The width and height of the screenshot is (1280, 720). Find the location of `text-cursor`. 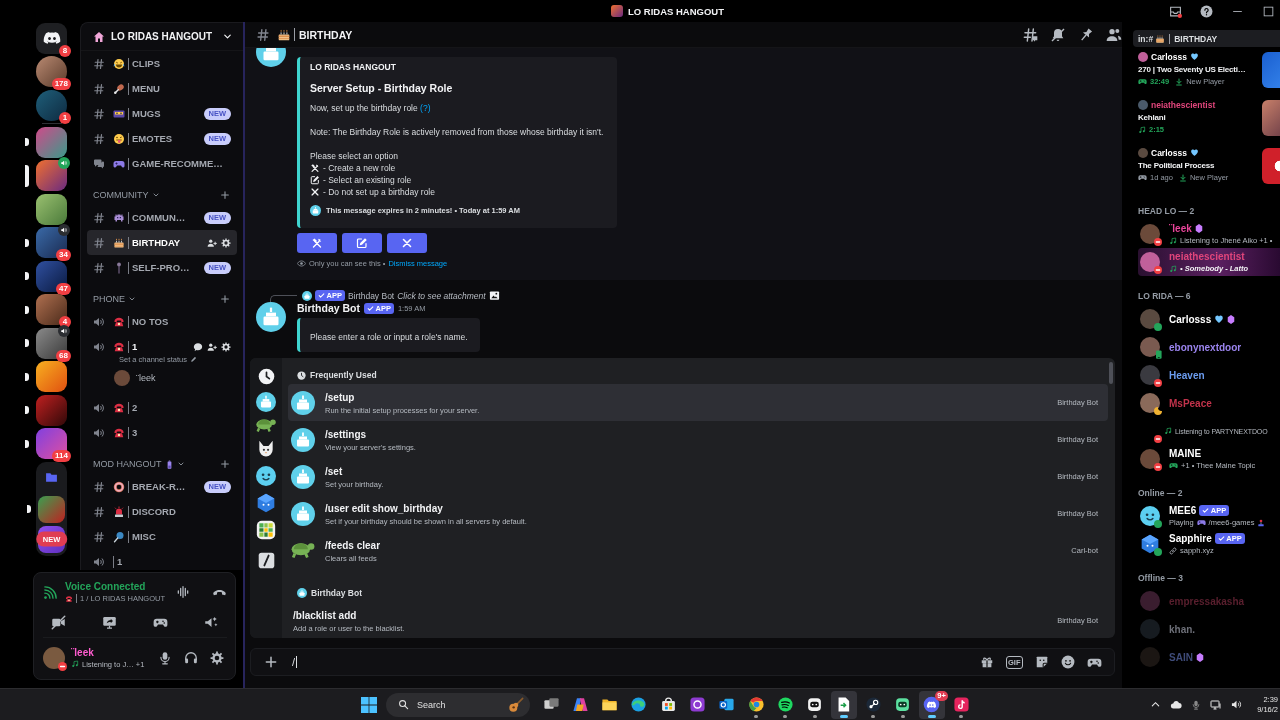

text-cursor is located at coordinates (297, 662).